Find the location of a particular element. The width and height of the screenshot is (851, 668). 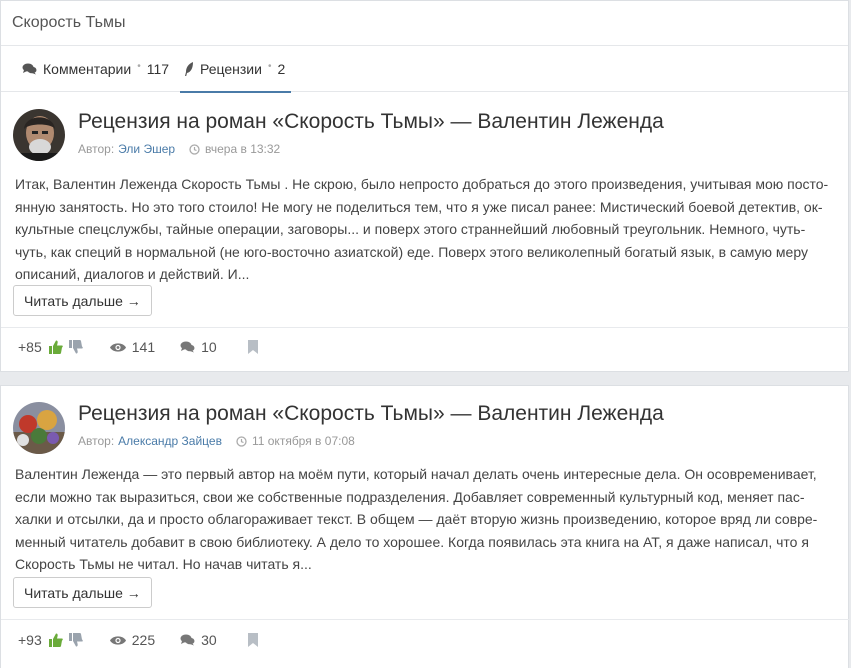

comments-count: 10 is located at coordinates (209, 347).